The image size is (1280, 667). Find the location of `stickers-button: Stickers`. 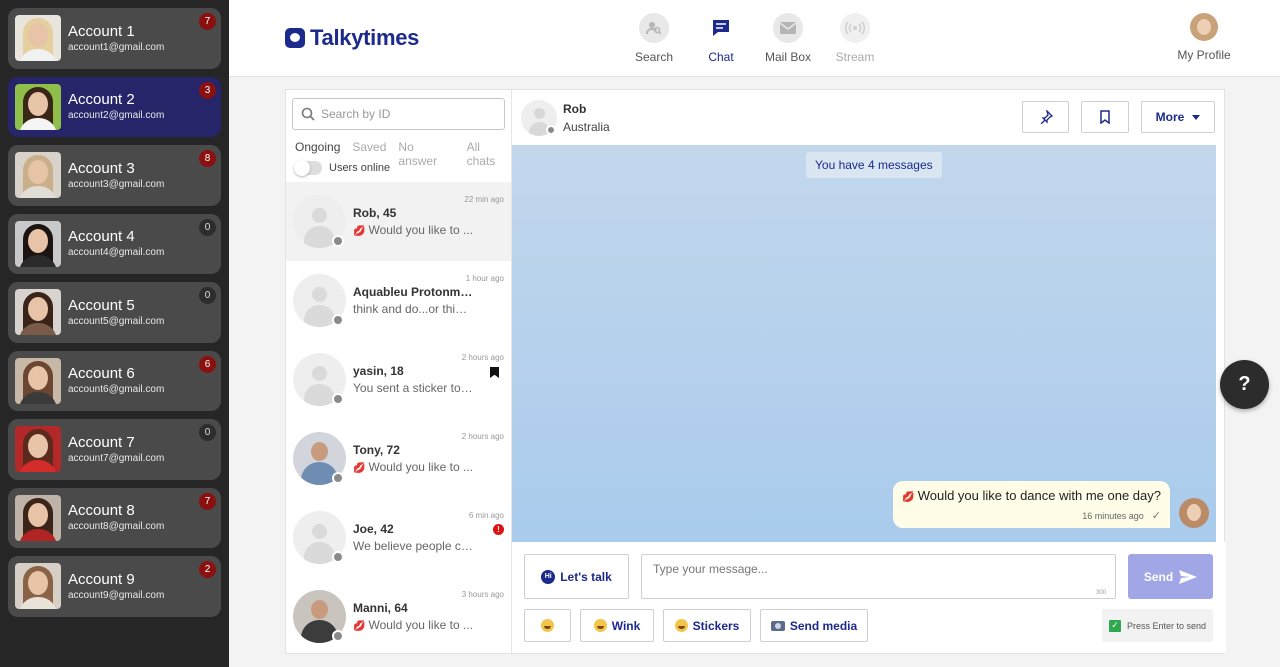

stickers-button: Stickers is located at coordinates (707, 625).